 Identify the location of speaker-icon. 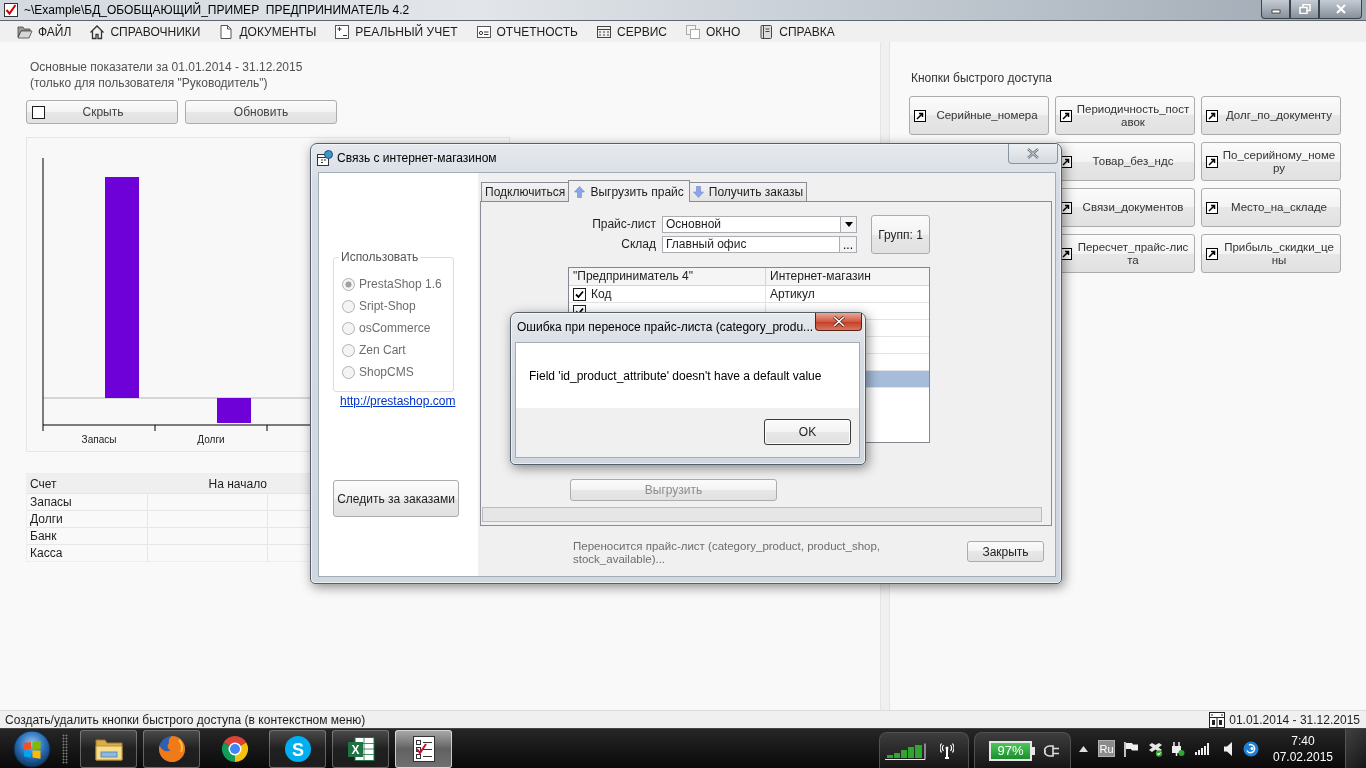
(1228, 748).